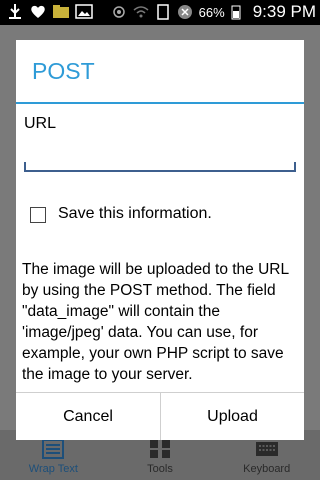 The image size is (320, 480). I want to click on wifi-icon, so click(141, 12).